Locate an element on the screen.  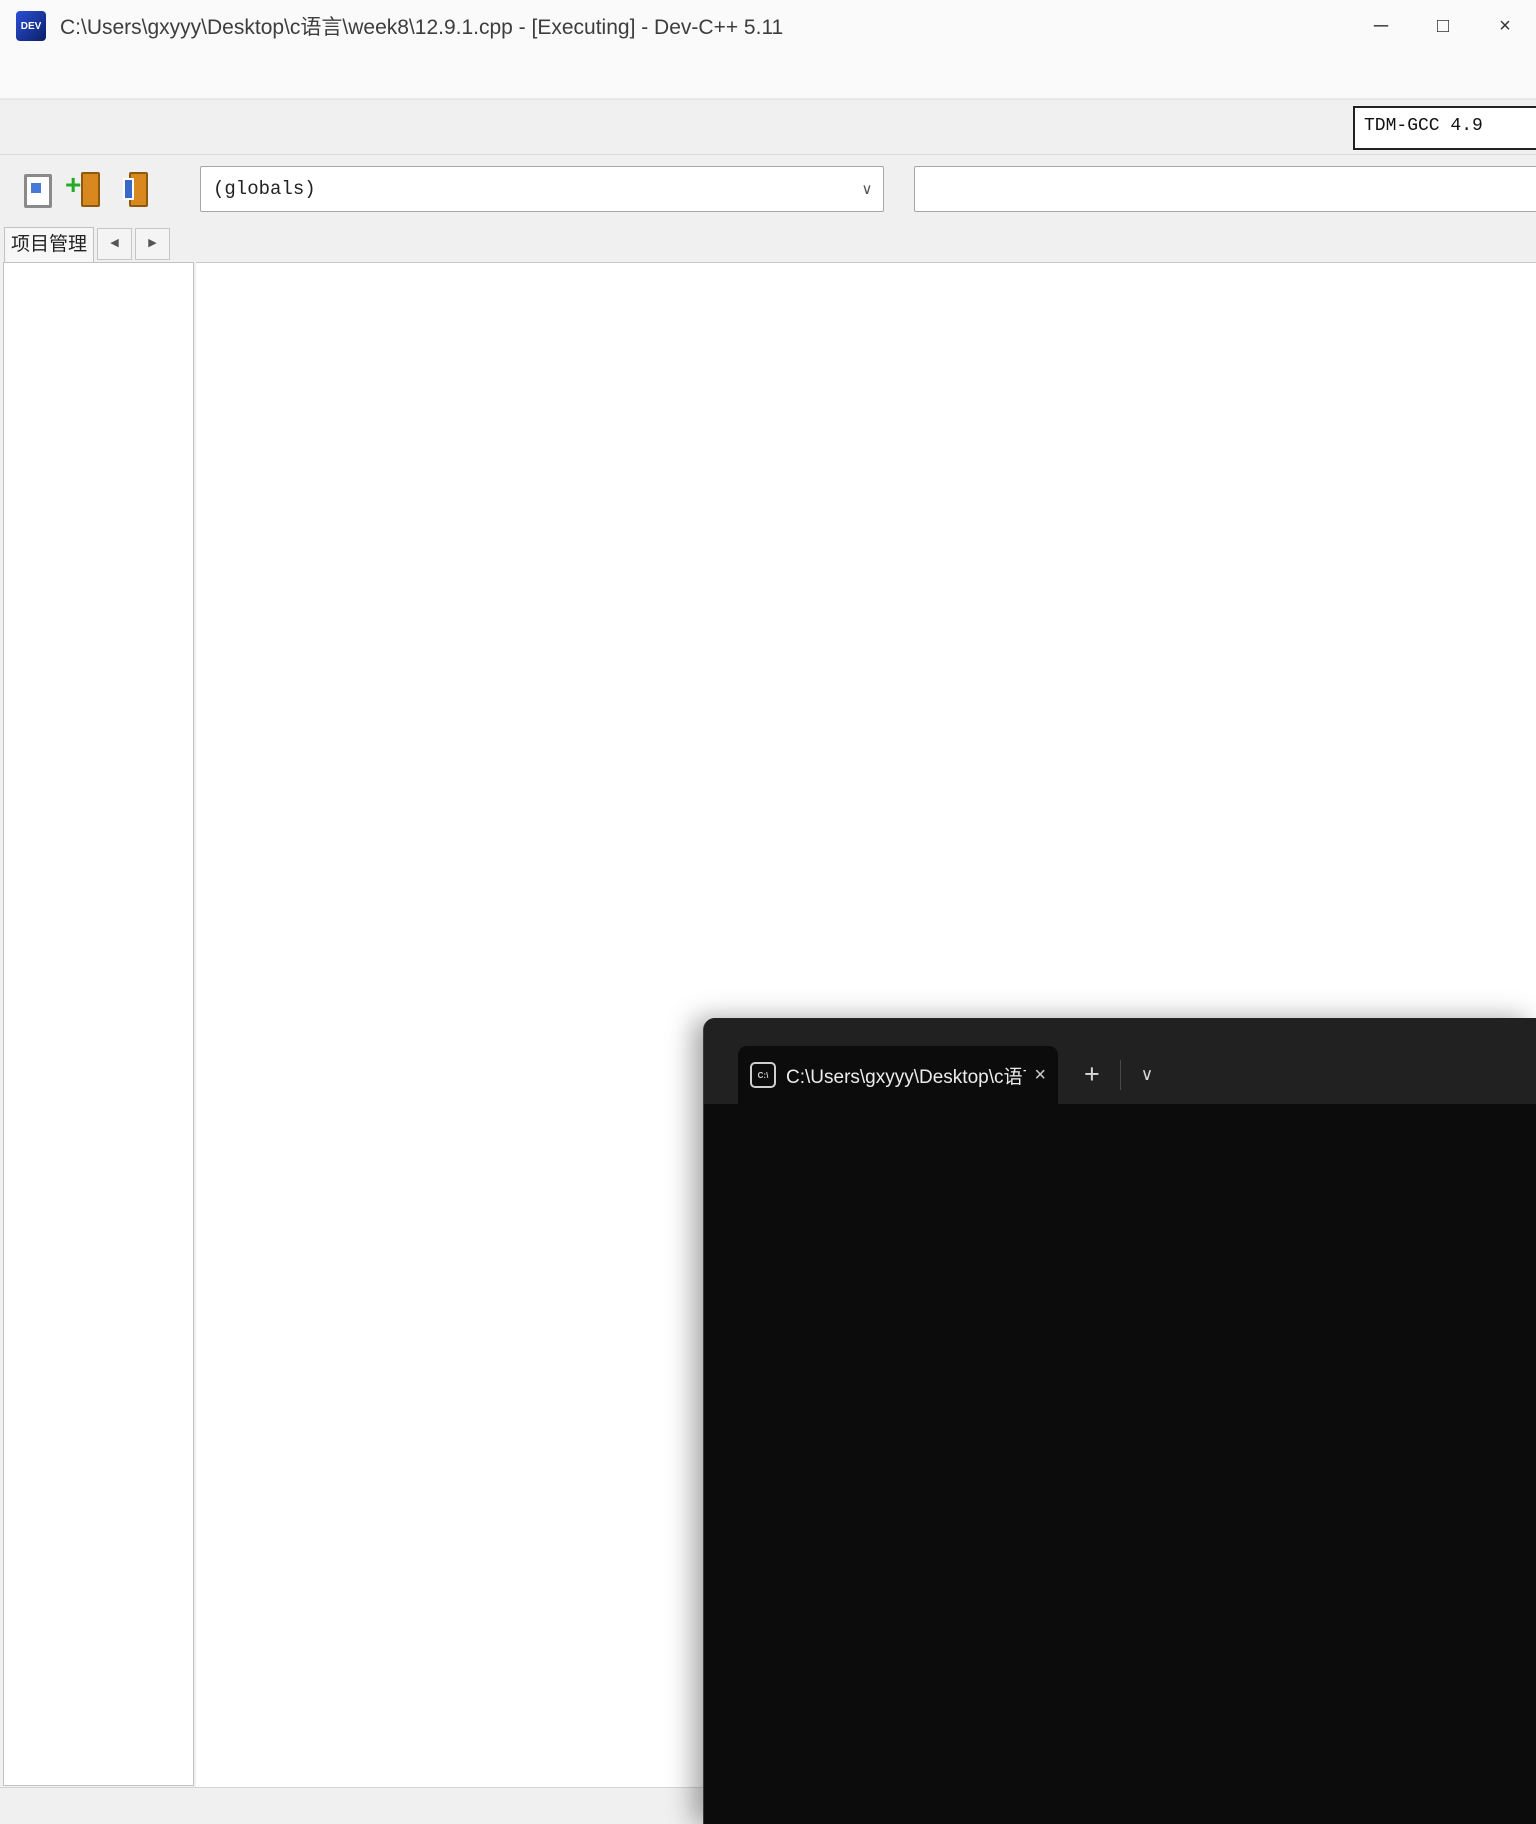
project-panel: 项目管理 ◀ ▶ is located at coordinates (98, 1004).